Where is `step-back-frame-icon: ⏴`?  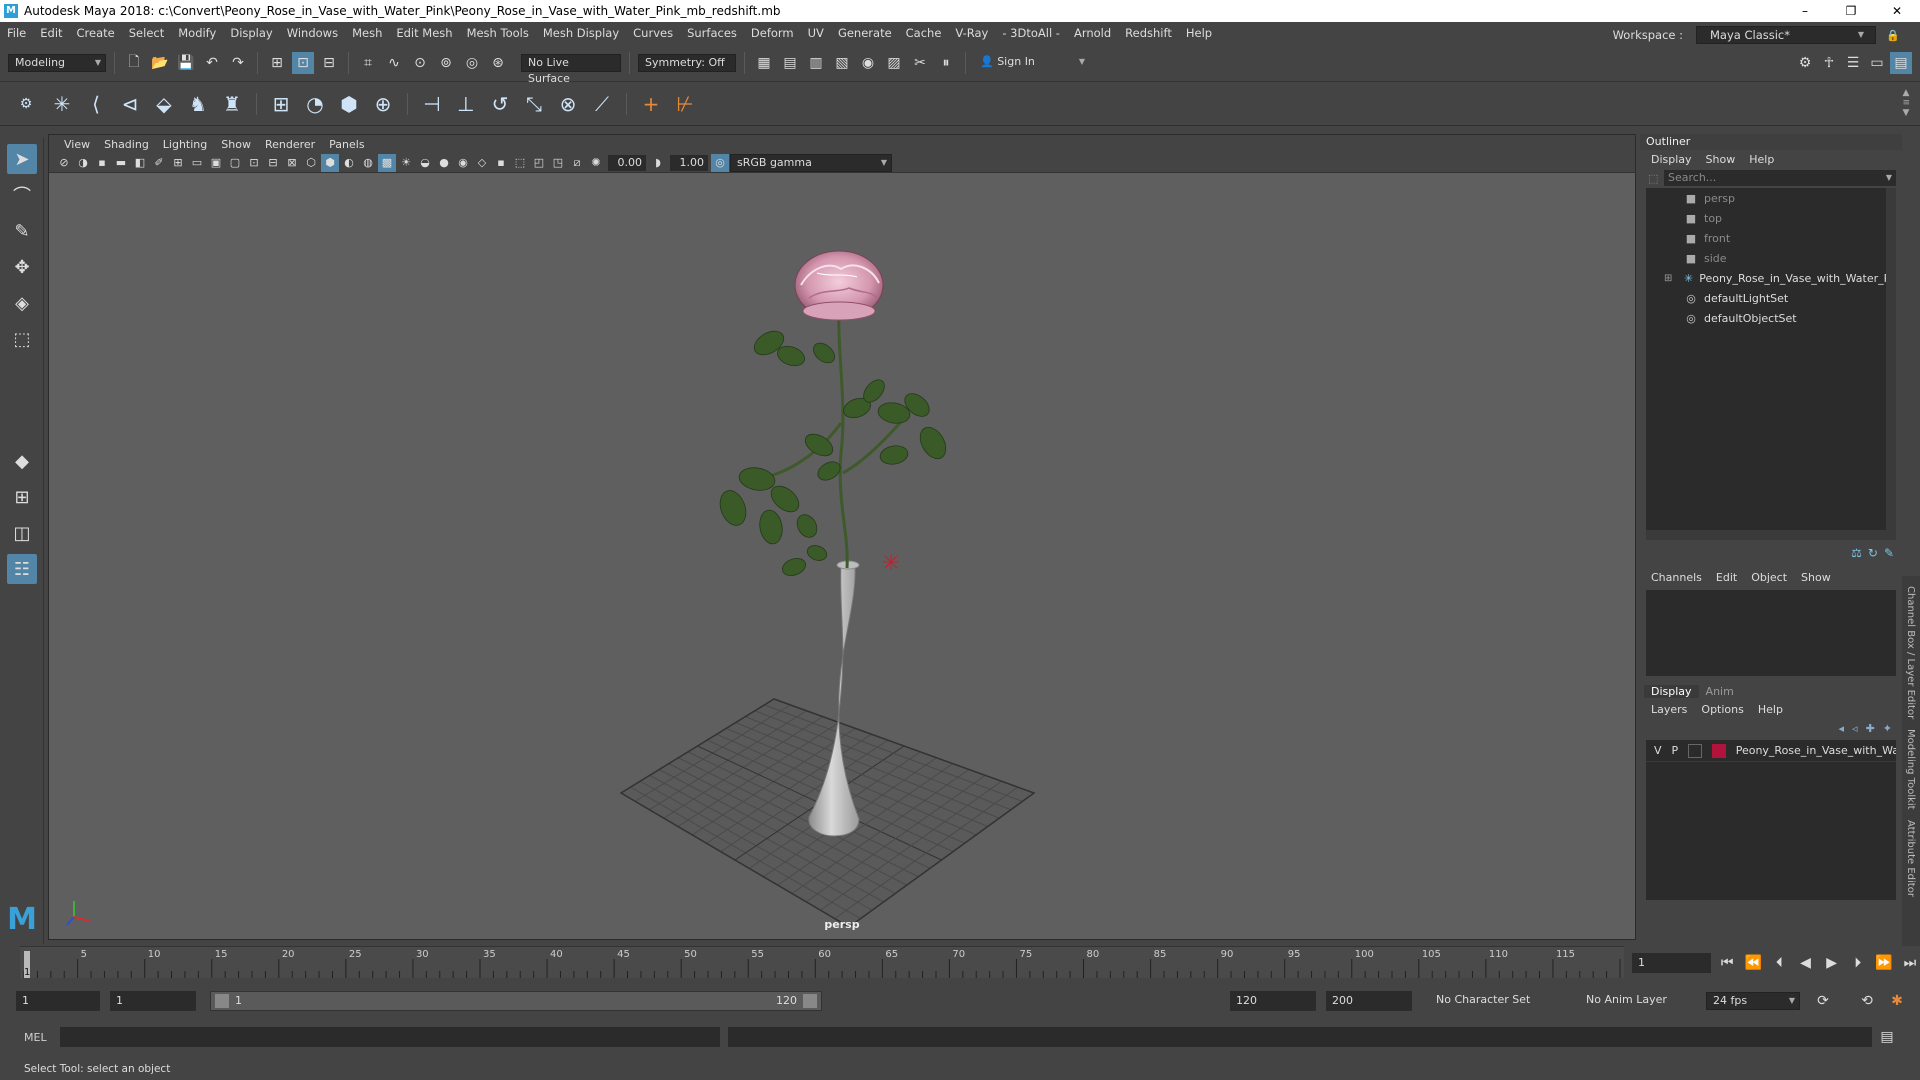
step-back-frame-icon: ⏴ is located at coordinates (1779, 963).